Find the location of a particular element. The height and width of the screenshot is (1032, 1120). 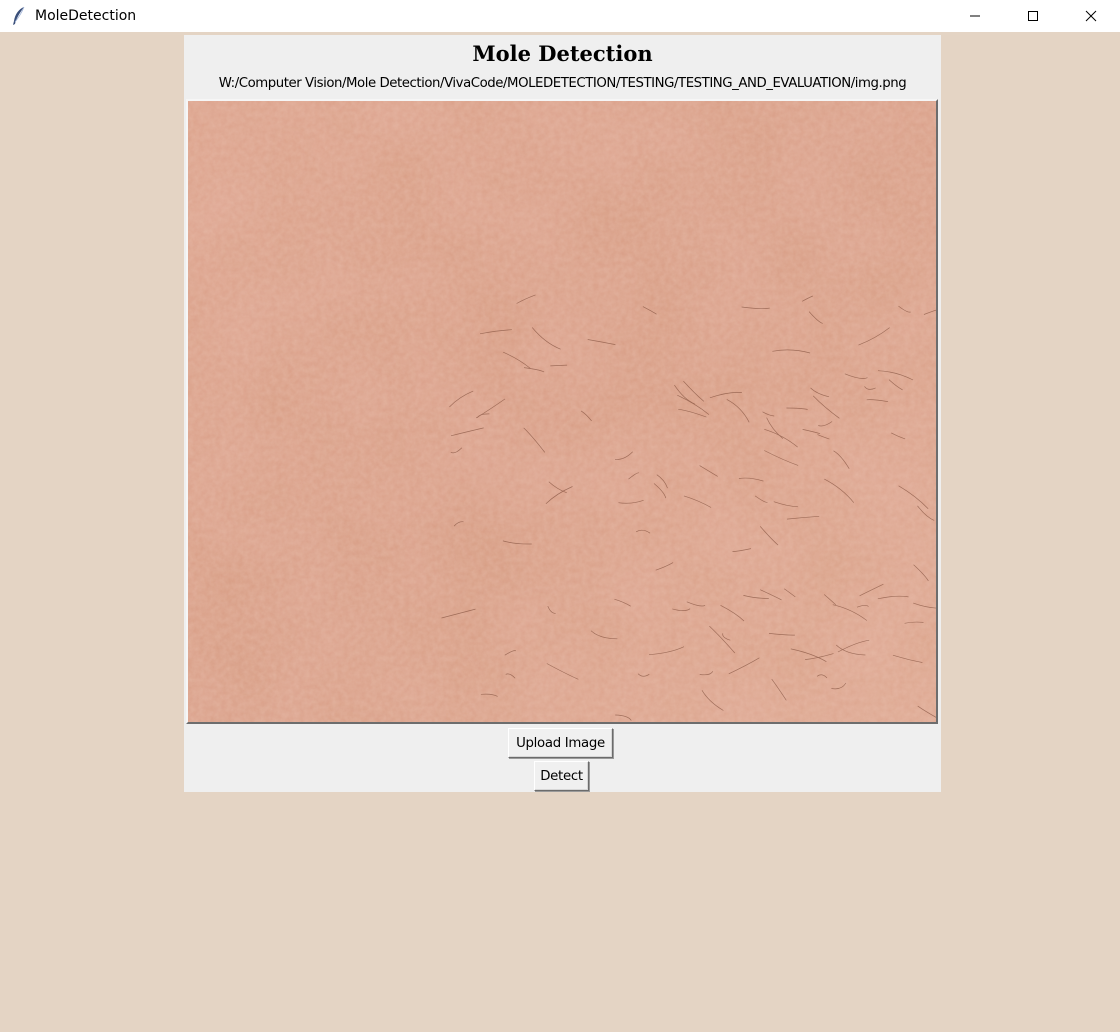

upload-image-button: Upload Image is located at coordinates (560, 743).